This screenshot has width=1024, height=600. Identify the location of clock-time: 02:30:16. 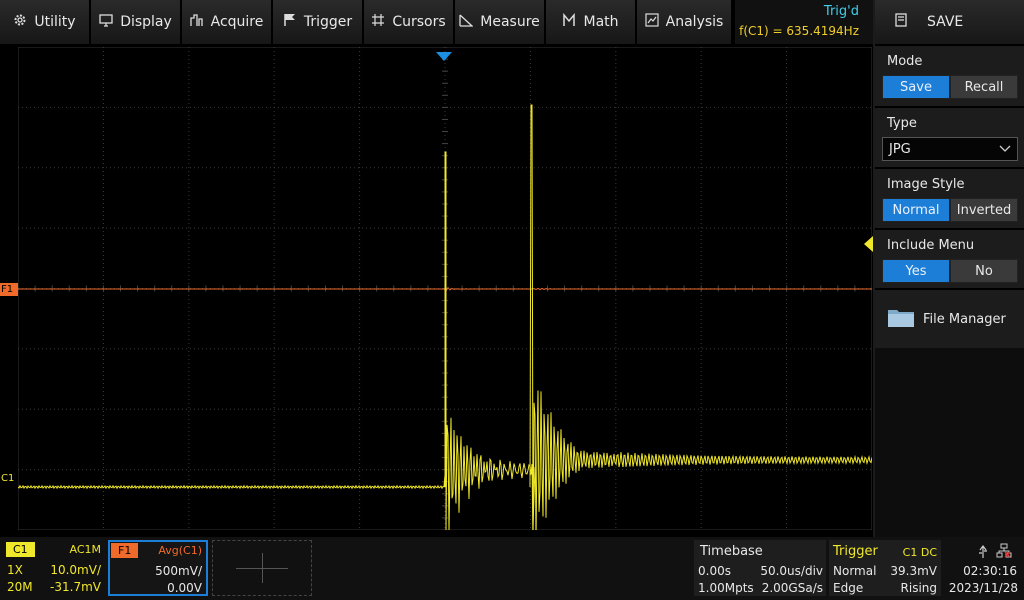
(990, 571).